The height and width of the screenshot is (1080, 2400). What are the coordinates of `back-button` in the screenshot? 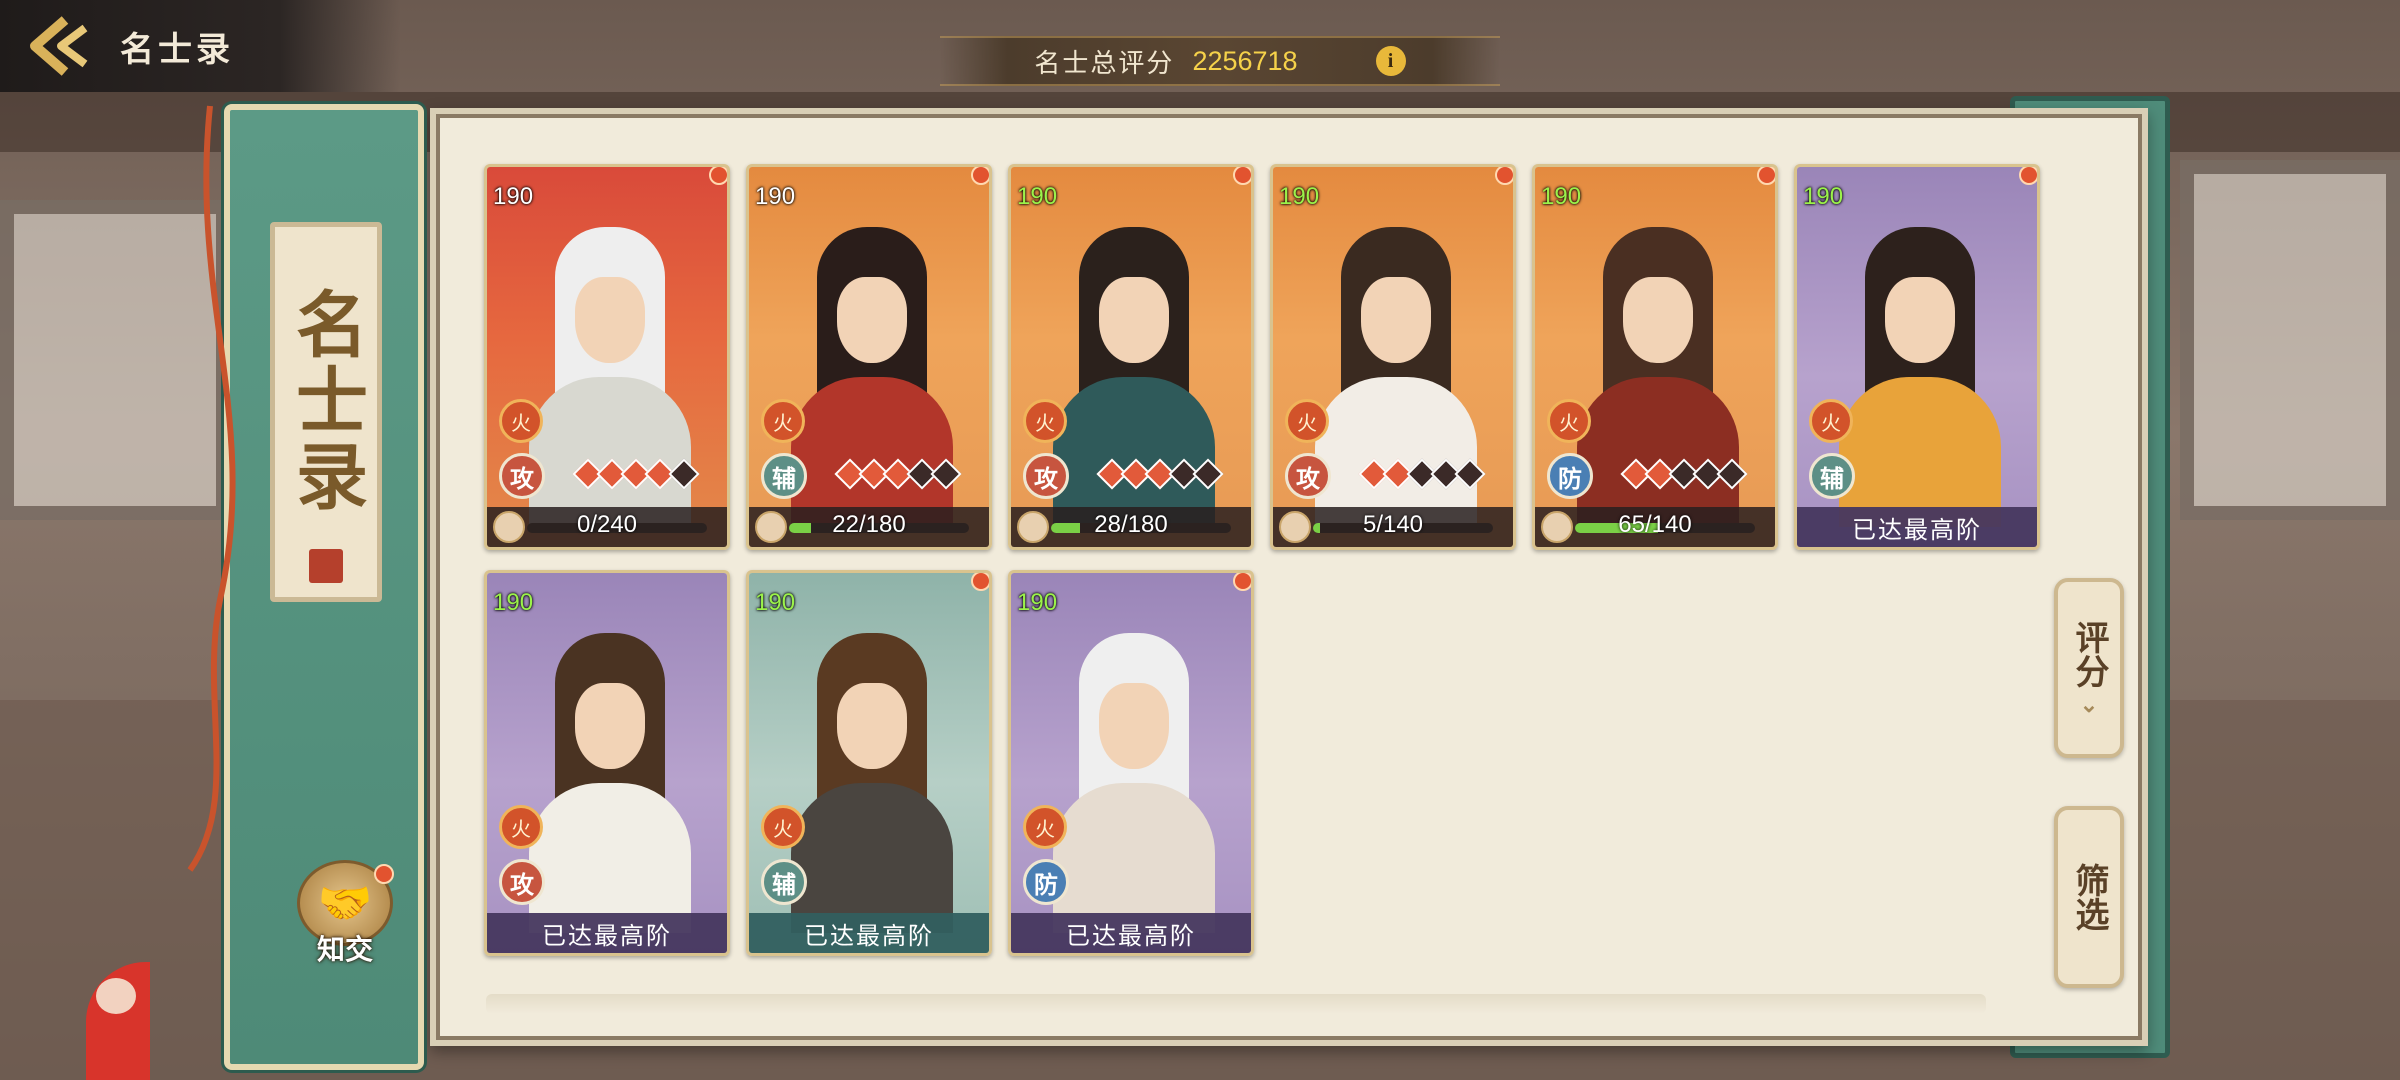 It's located at (60, 46).